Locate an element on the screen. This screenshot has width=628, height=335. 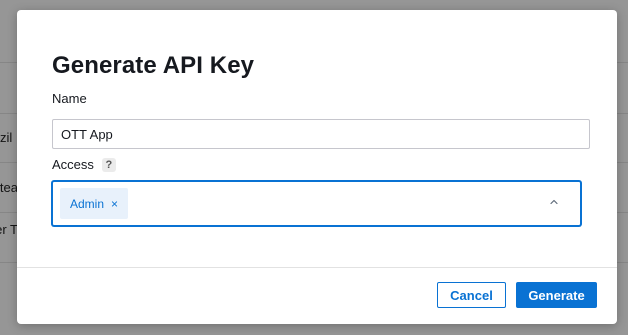
help-icon: ? is located at coordinates (108, 164).